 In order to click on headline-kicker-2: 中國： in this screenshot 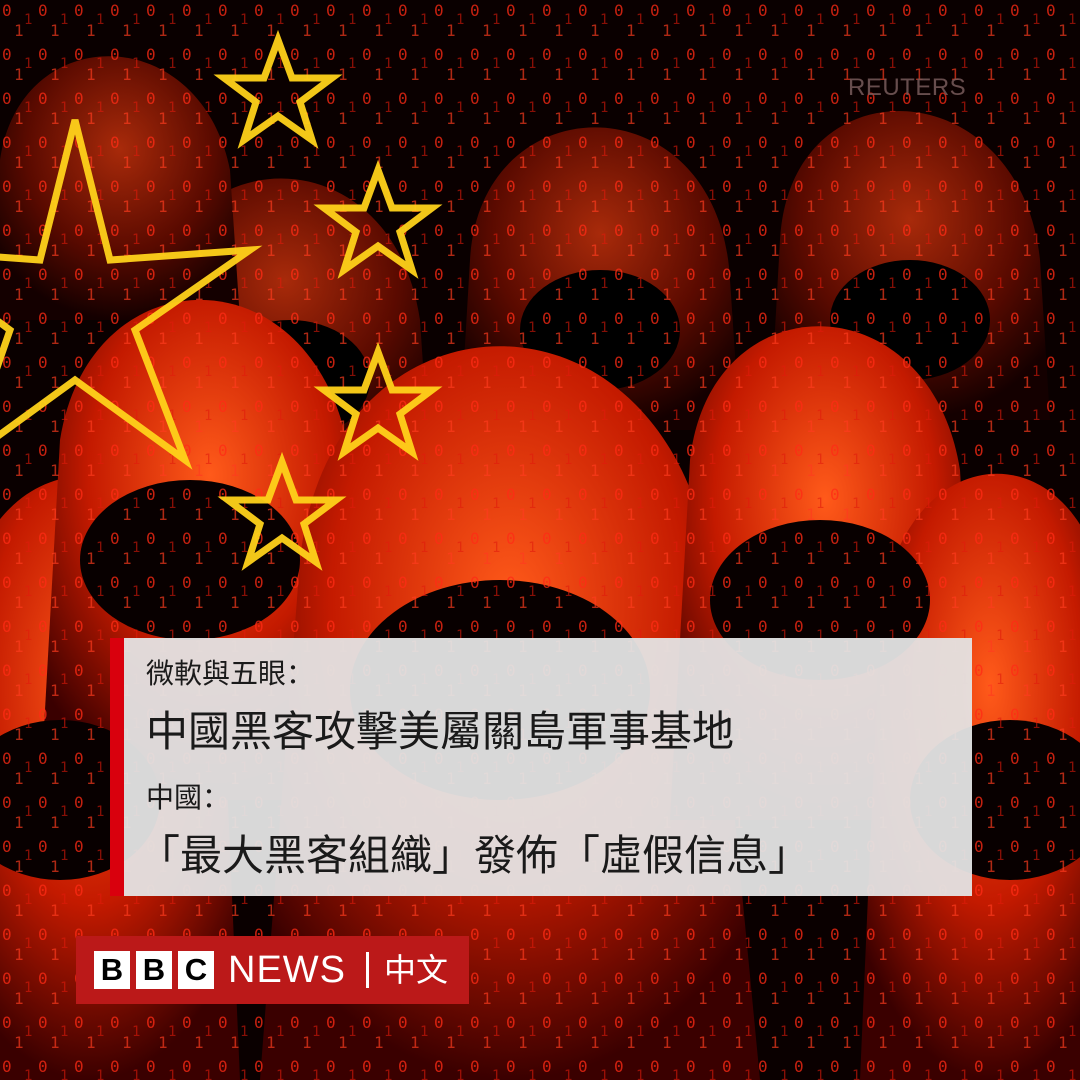, I will do `click(188, 797)`.